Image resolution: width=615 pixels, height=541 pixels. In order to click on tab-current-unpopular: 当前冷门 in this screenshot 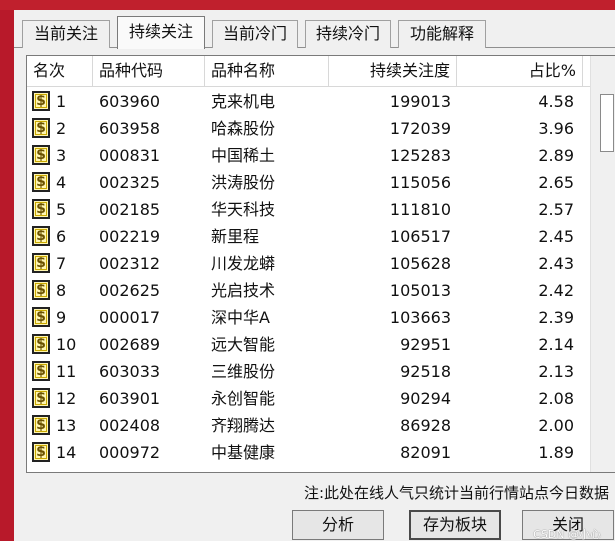, I will do `click(255, 34)`.